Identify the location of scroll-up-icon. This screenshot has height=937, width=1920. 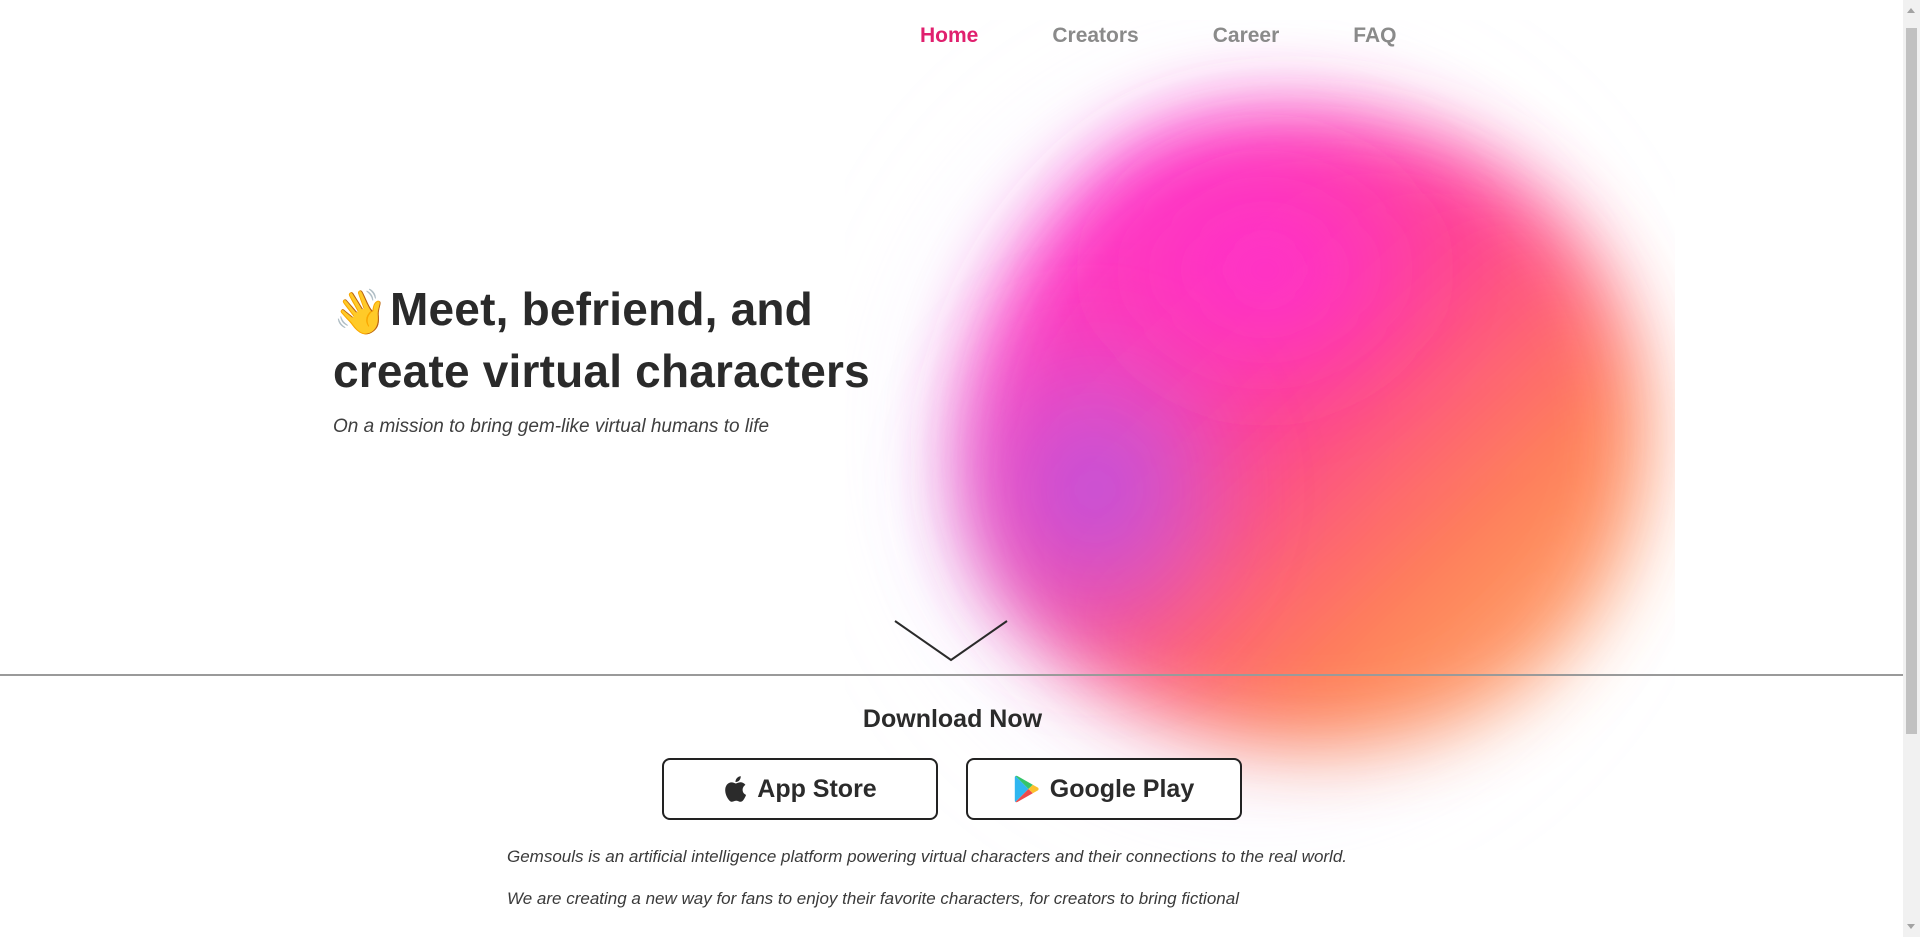
(1911, 10).